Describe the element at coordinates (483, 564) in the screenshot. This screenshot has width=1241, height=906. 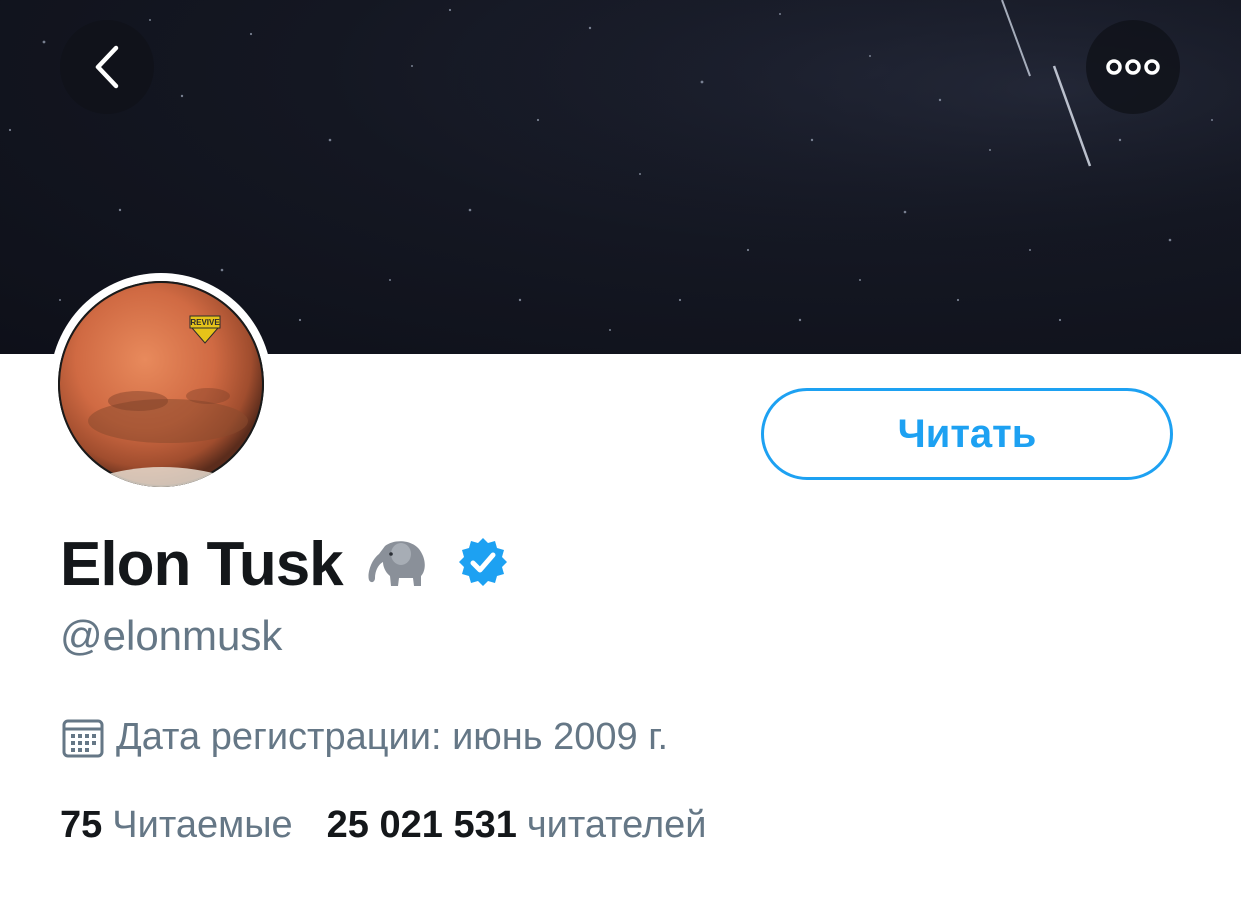
I see `verified-badge-icon` at that location.